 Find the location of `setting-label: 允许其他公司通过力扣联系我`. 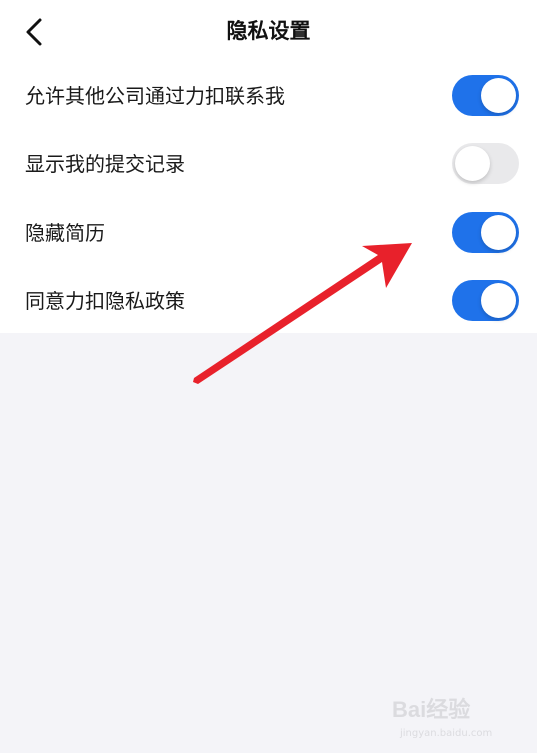

setting-label: 允许其他公司通过力扣联系我 is located at coordinates (155, 96).